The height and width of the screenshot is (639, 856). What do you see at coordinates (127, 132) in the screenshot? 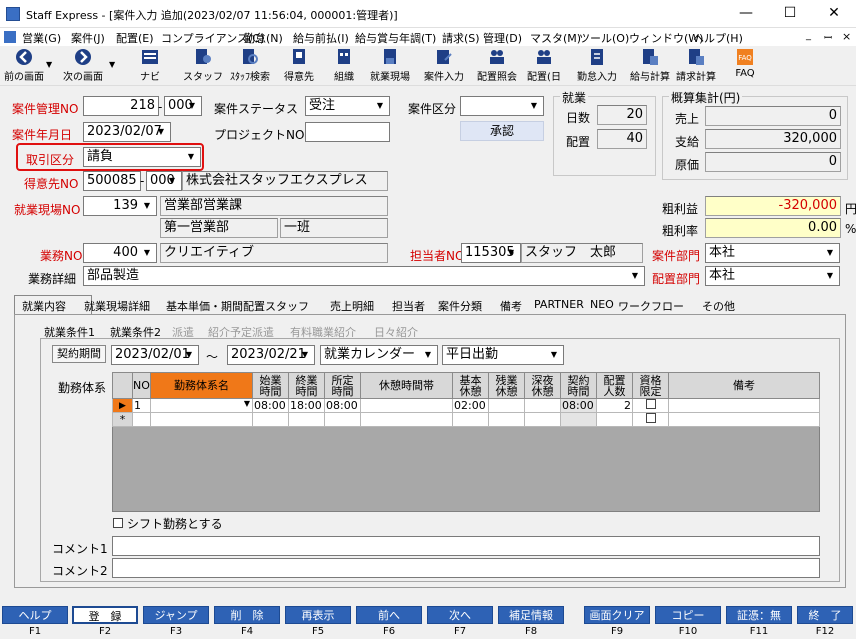
I see `date-input: 2023/02/07 ▼` at bounding box center [127, 132].